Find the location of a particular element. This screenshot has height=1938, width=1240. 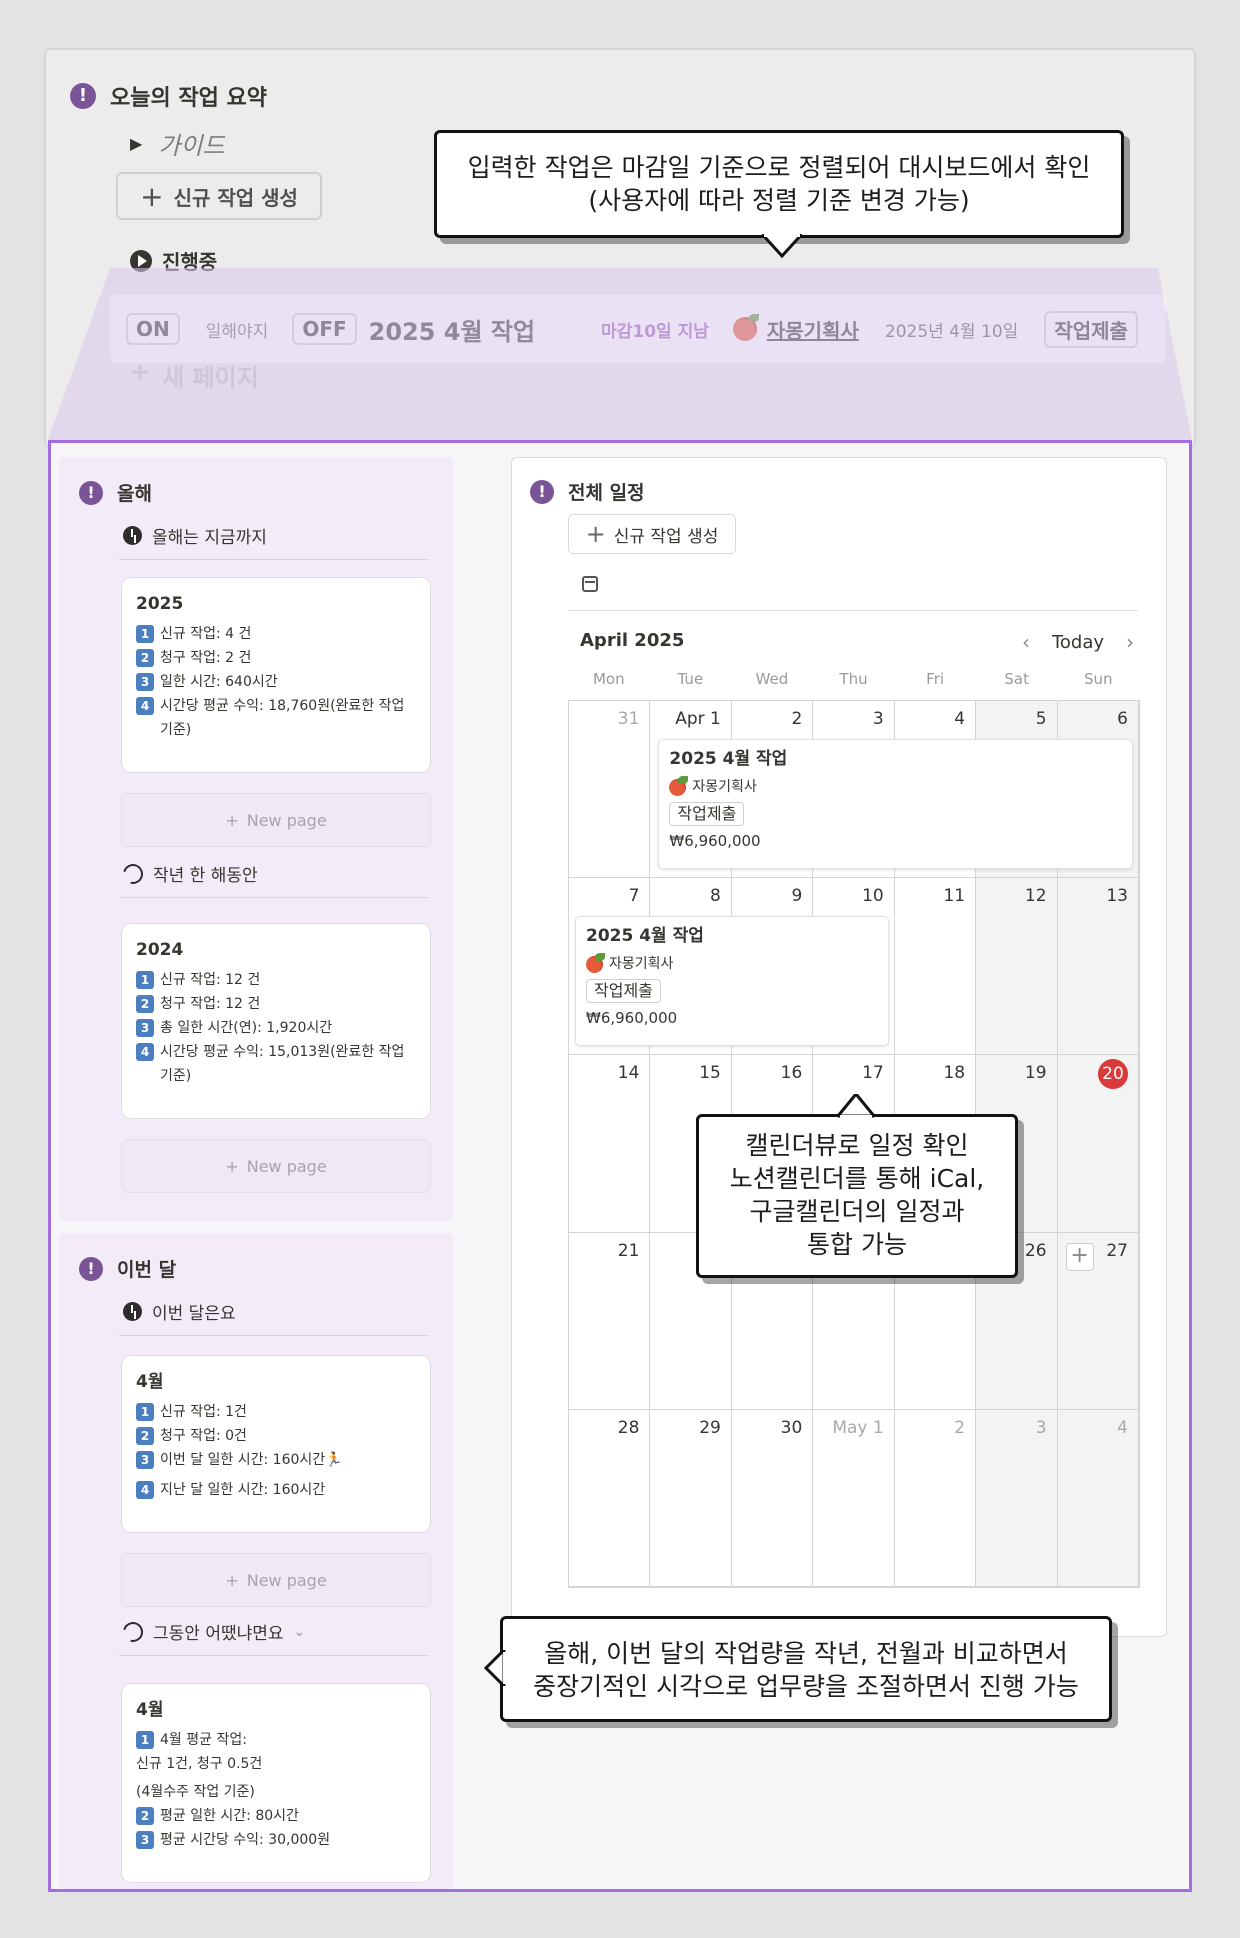

calendar-day-cell: 29 is located at coordinates (691, 1498).